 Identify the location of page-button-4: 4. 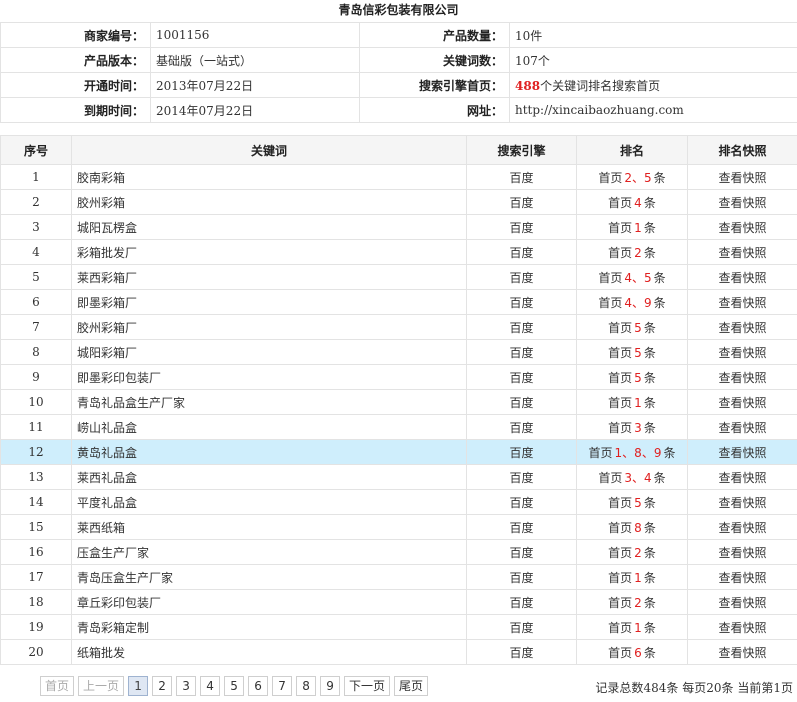
(210, 686).